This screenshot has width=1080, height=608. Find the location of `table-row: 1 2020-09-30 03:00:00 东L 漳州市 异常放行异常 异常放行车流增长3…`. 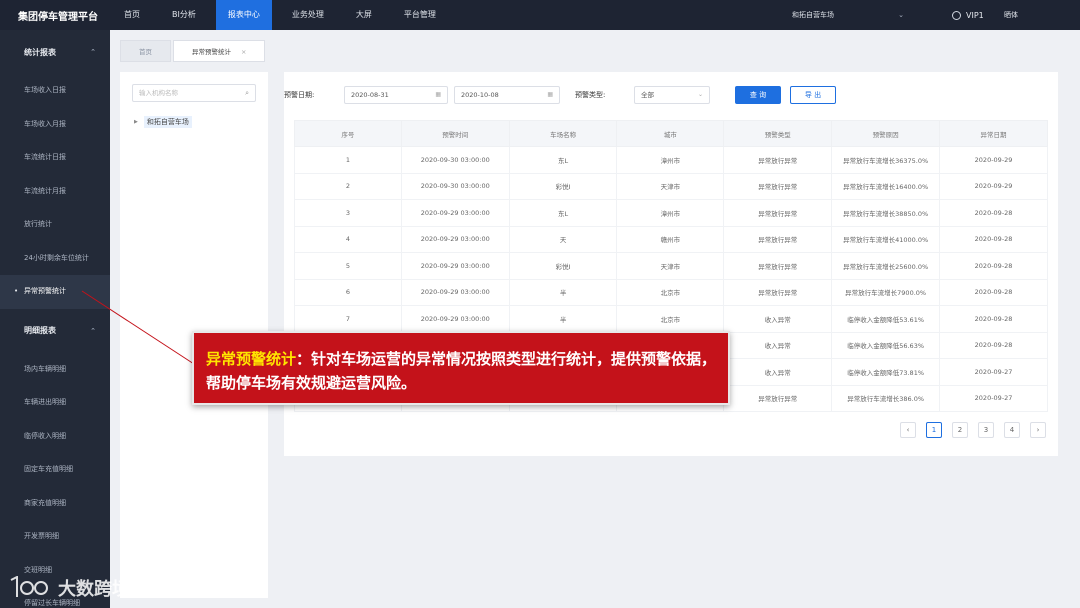

table-row: 1 2020-09-30 03:00:00 东L 漳州市 异常放行异常 异常放行车流增长3… is located at coordinates (671, 160).